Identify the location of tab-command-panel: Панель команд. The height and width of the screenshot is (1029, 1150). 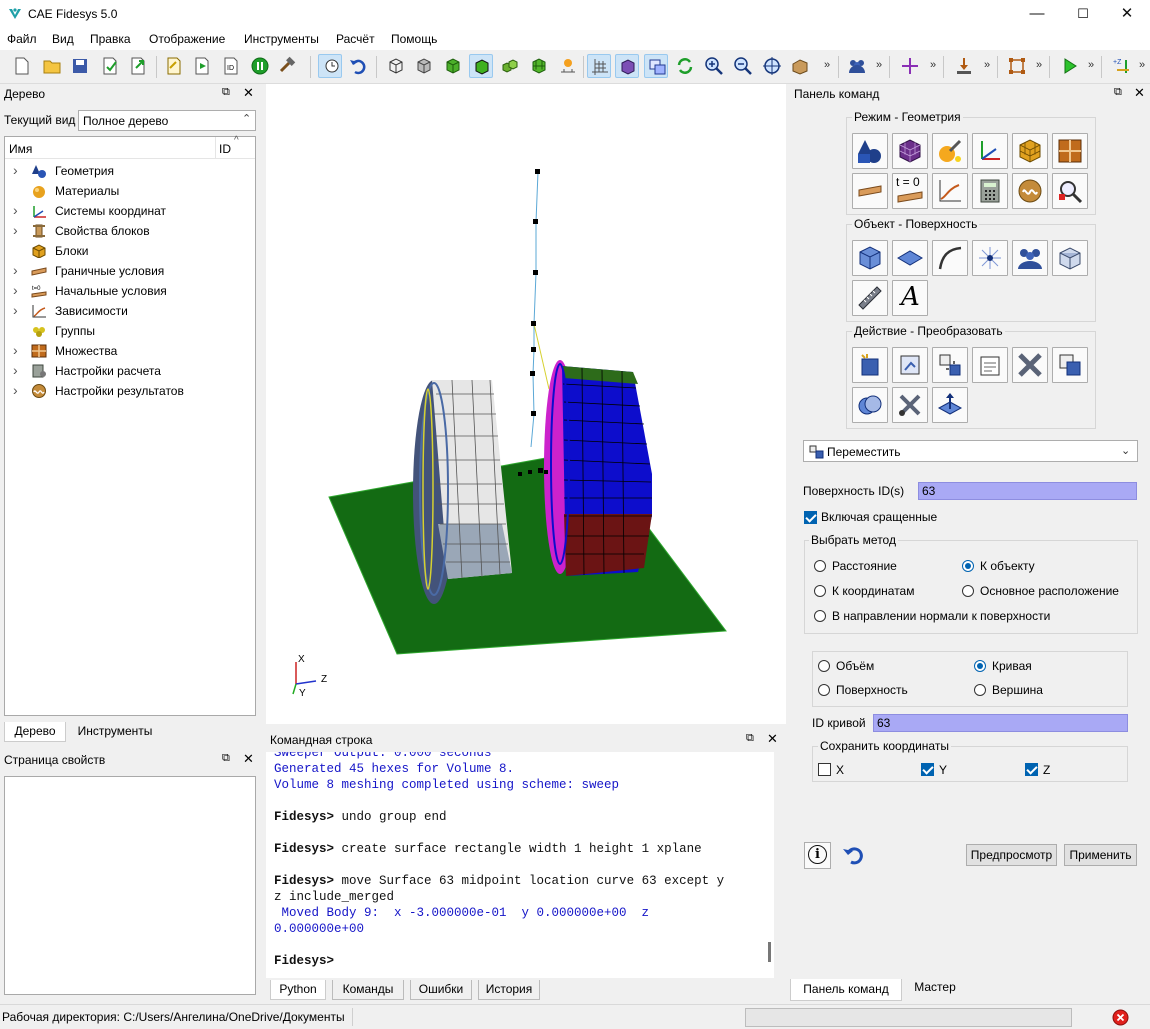
(846, 990).